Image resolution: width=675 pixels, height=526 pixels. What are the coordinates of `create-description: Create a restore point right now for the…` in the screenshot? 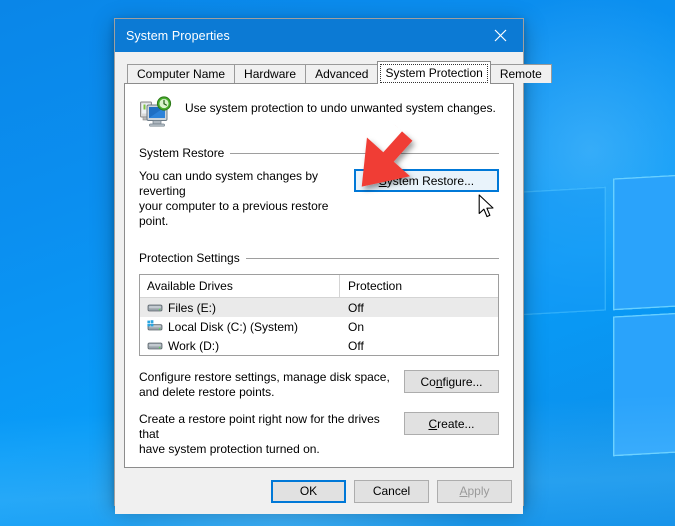 It's located at (266, 434).